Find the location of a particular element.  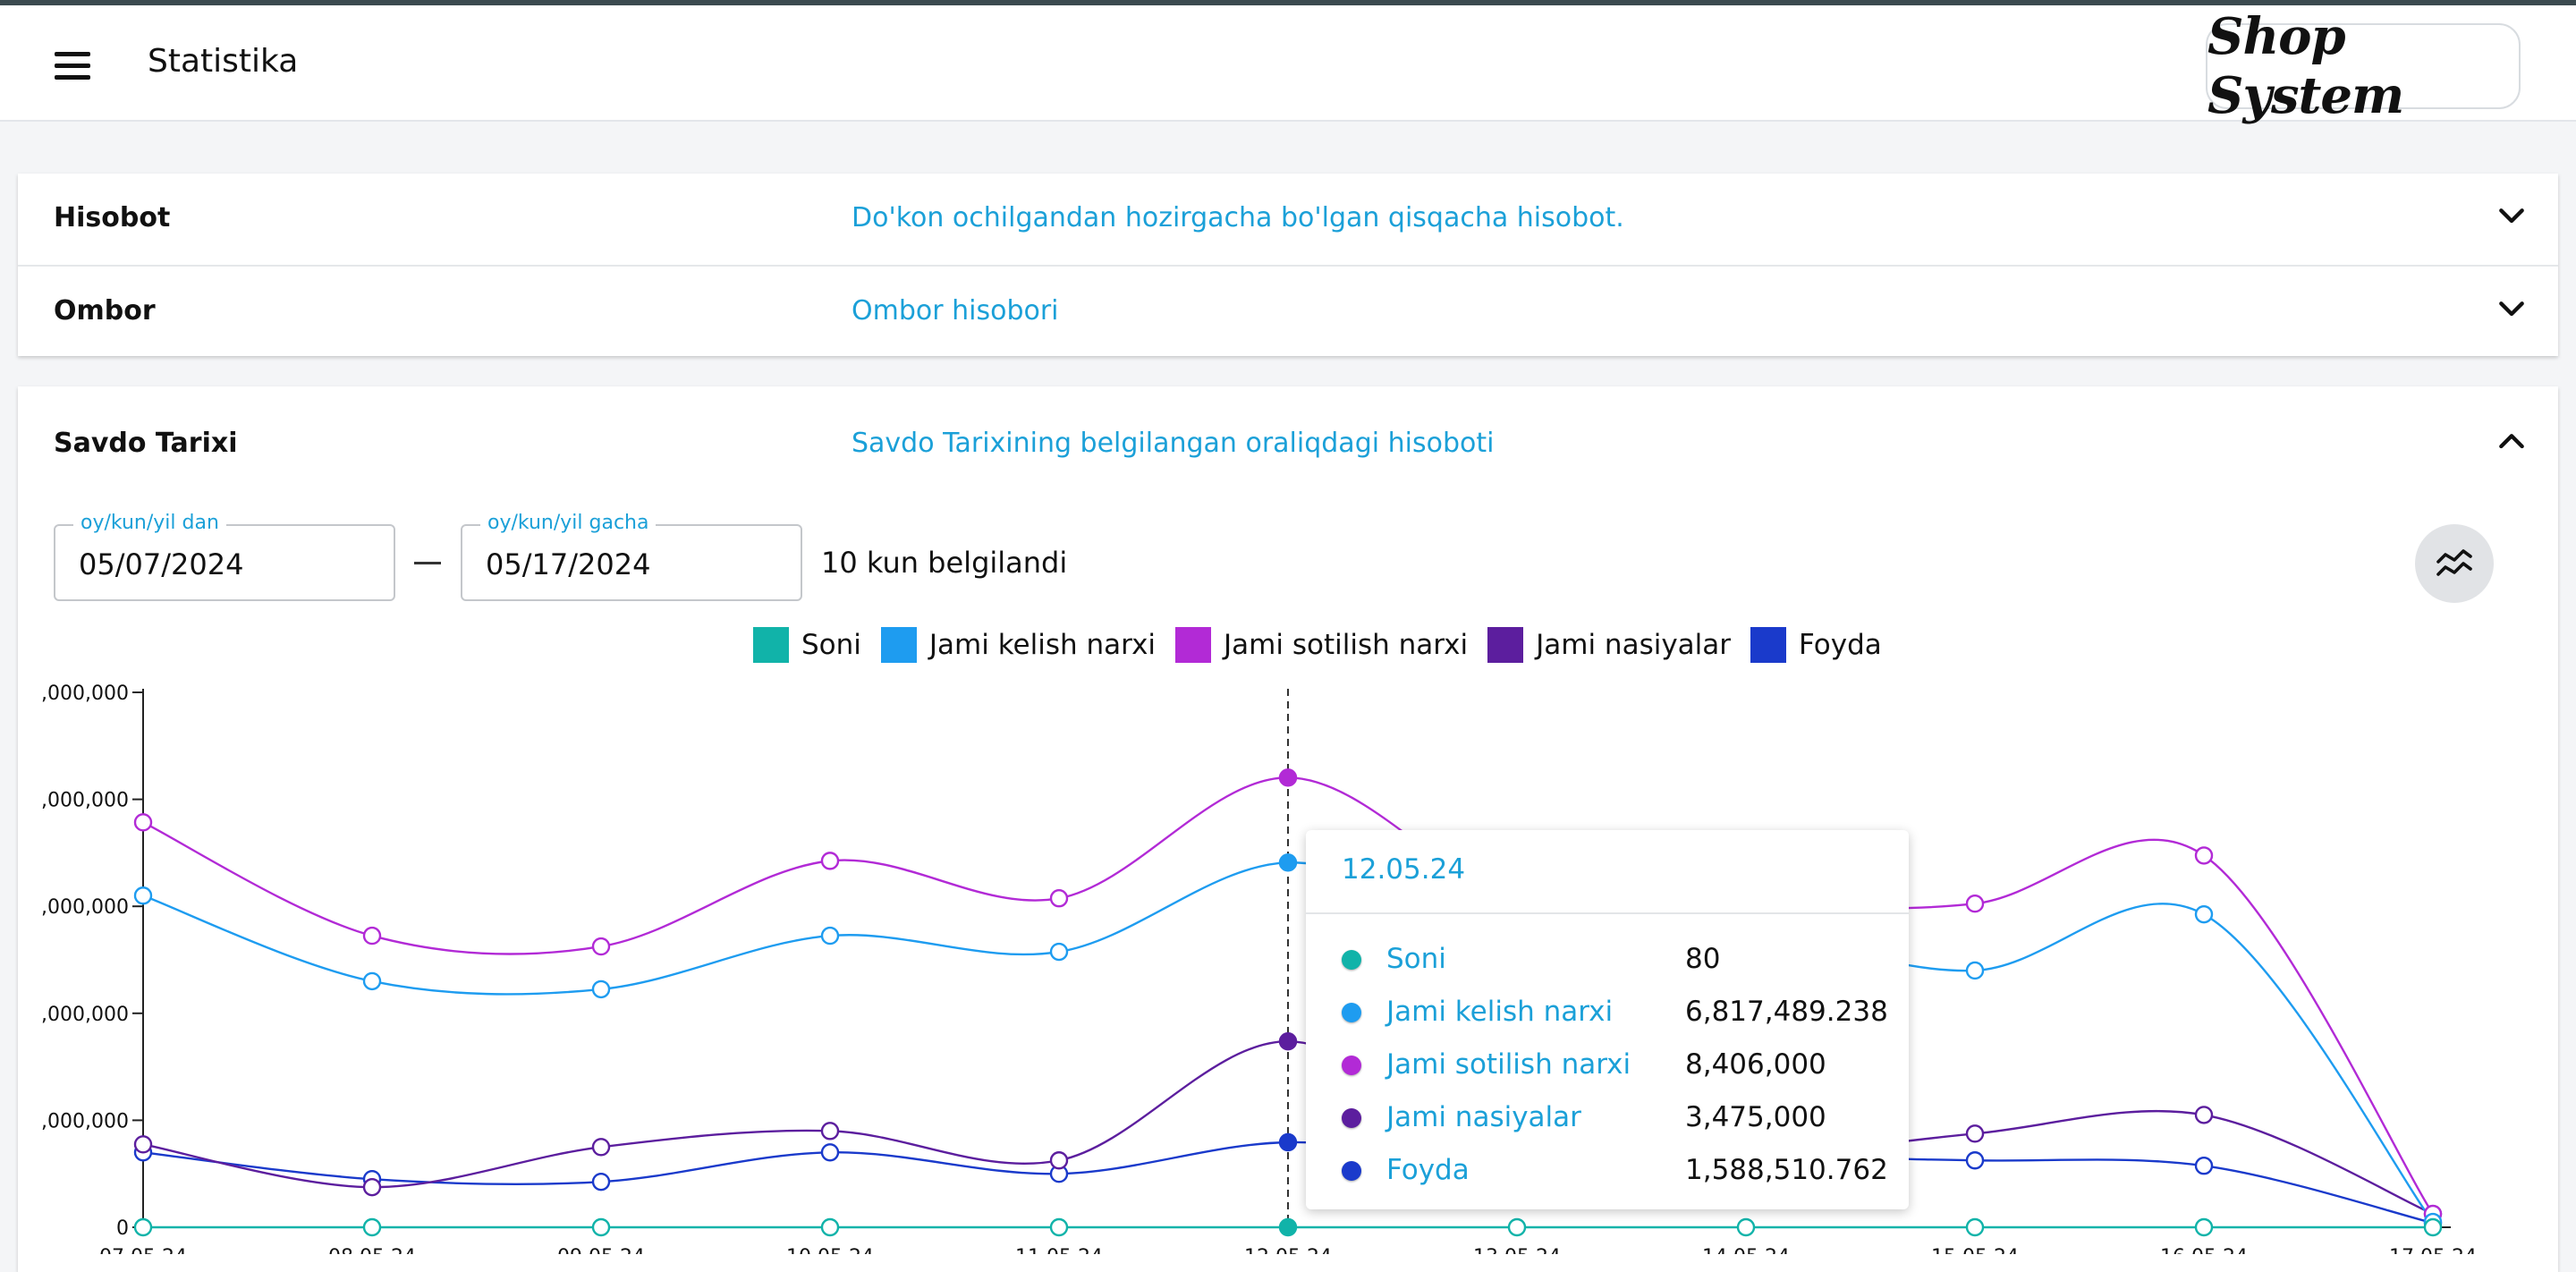

app-header: Statistika Shop System is located at coordinates (1288, 63).